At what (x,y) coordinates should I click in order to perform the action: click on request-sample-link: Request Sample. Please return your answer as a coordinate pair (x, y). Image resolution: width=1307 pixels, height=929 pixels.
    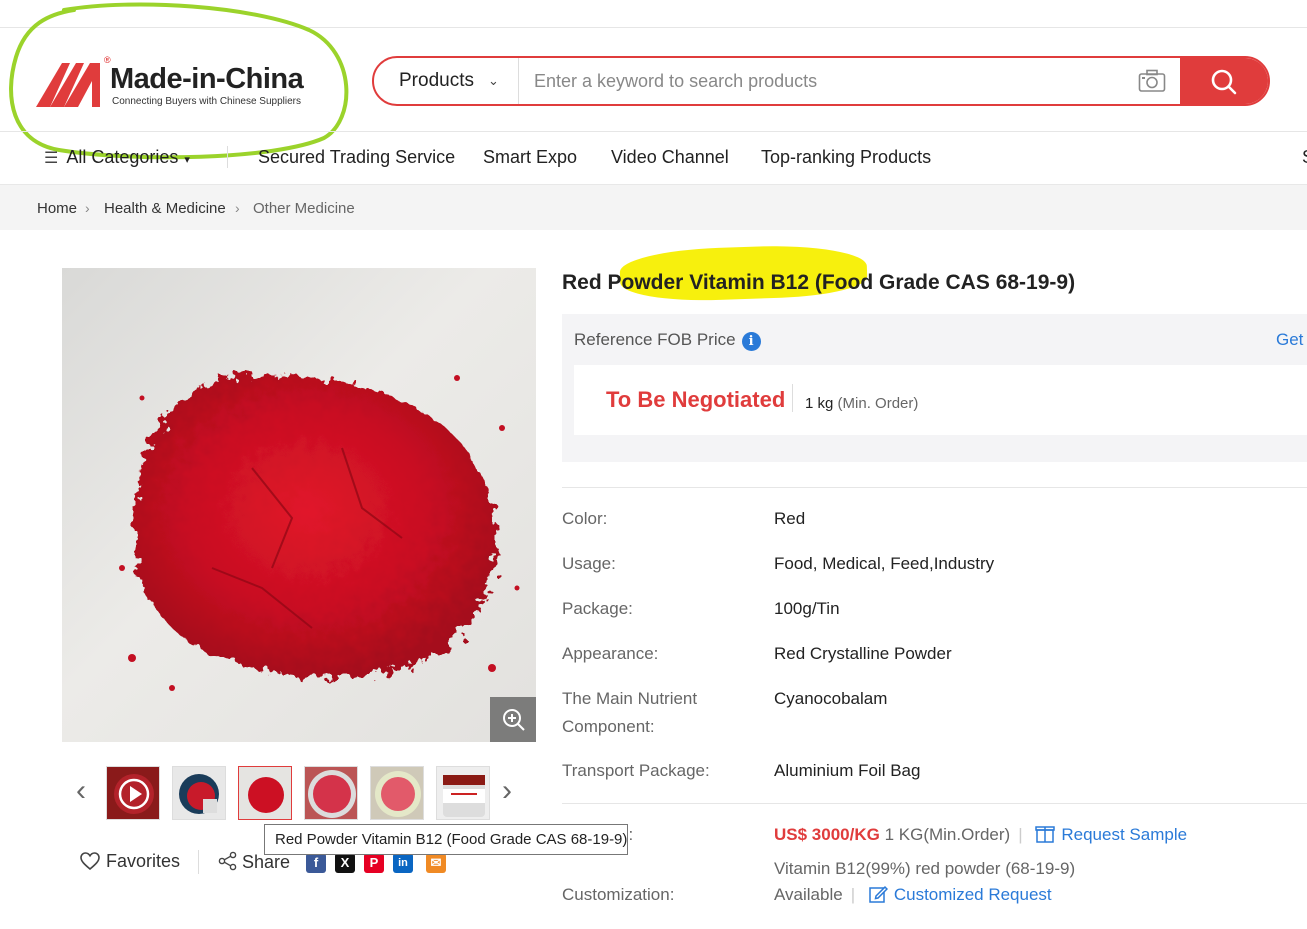
    Looking at the image, I should click on (1111, 834).